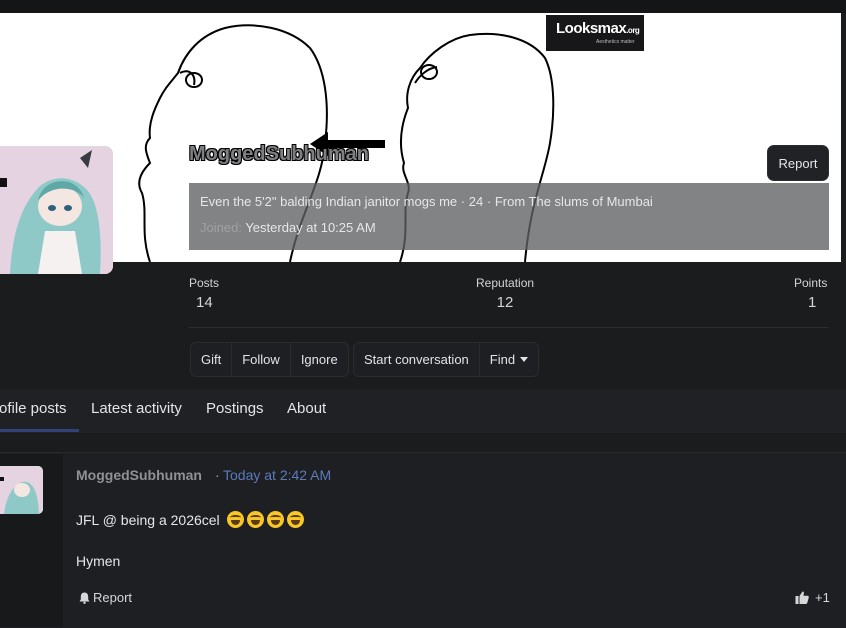 The height and width of the screenshot is (628, 846). Describe the element at coordinates (509, 327) in the screenshot. I see `divider` at that location.